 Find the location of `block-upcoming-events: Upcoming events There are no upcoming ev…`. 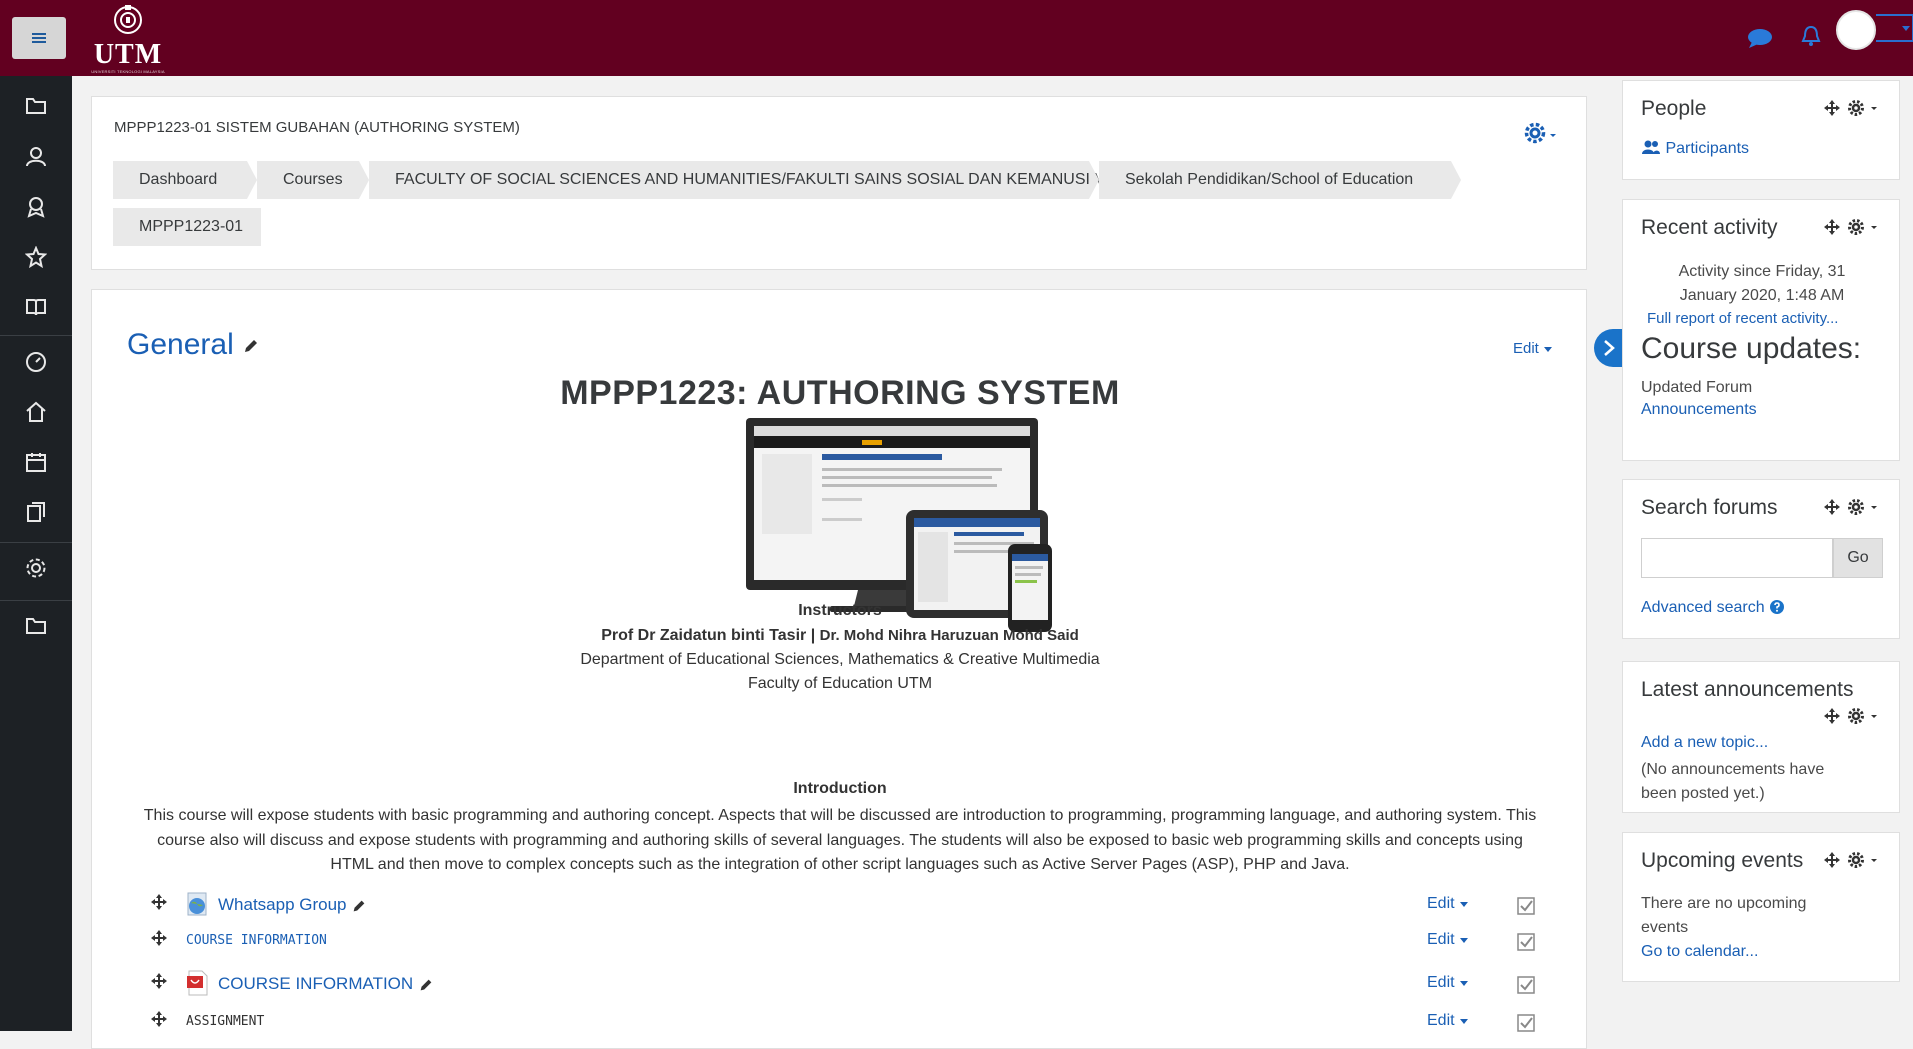

block-upcoming-events: Upcoming events There are no upcoming ev… is located at coordinates (1761, 907).